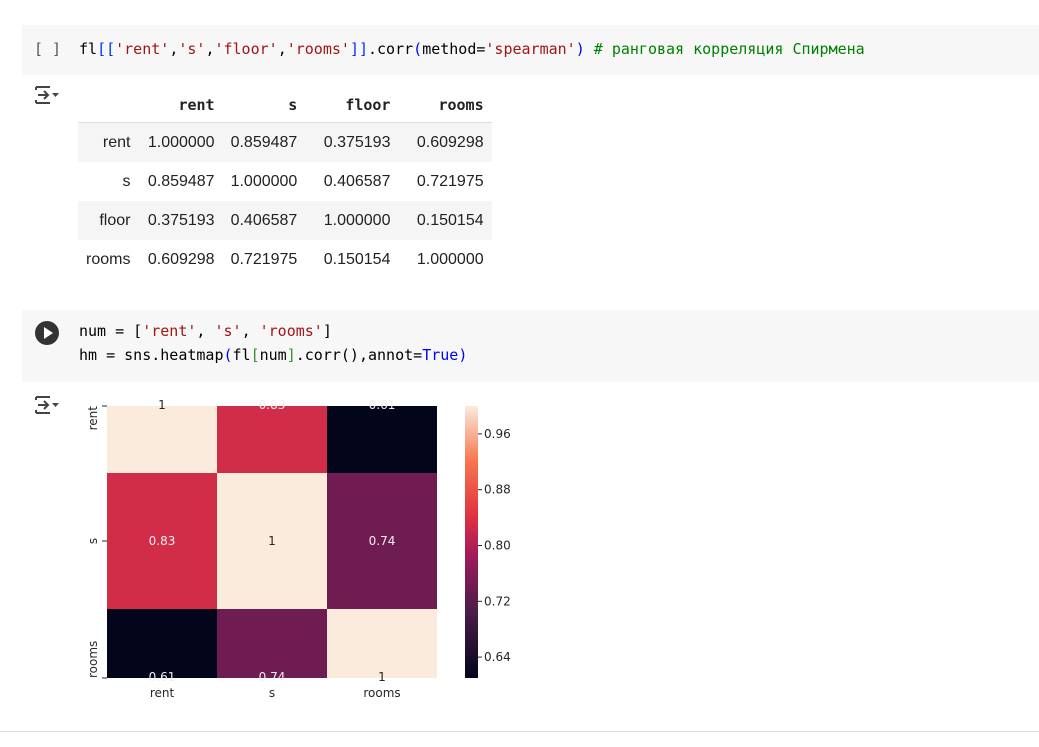 This screenshot has height=747, width=1039. Describe the element at coordinates (519, 731) in the screenshot. I see `divider` at that location.